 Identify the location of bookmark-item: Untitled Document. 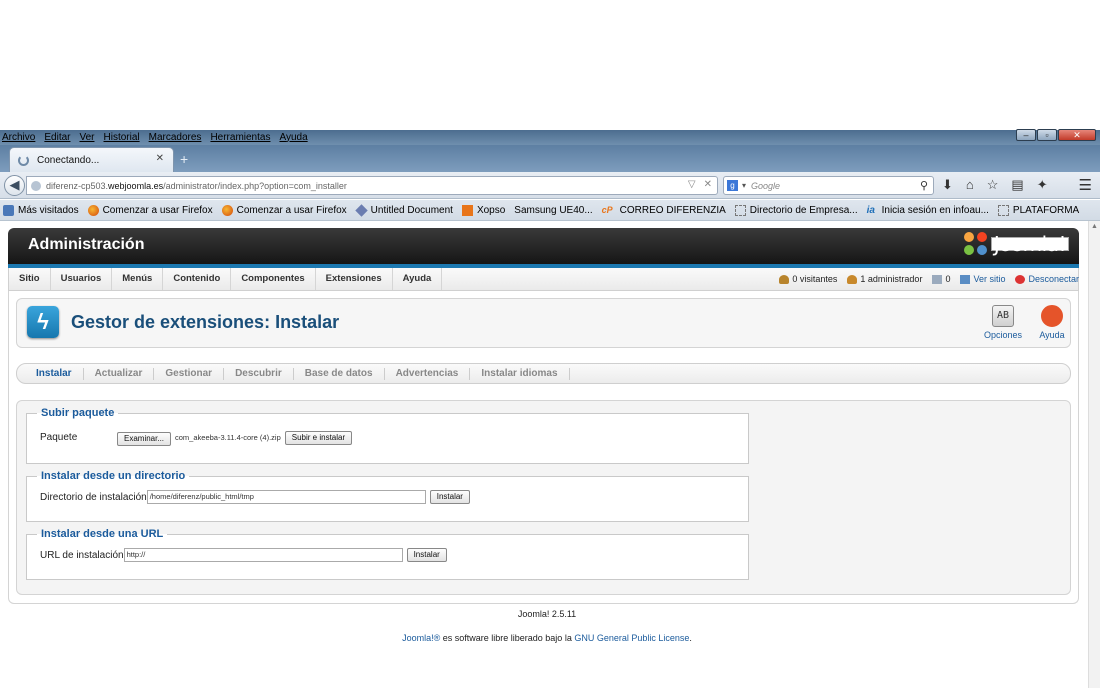
(403, 210).